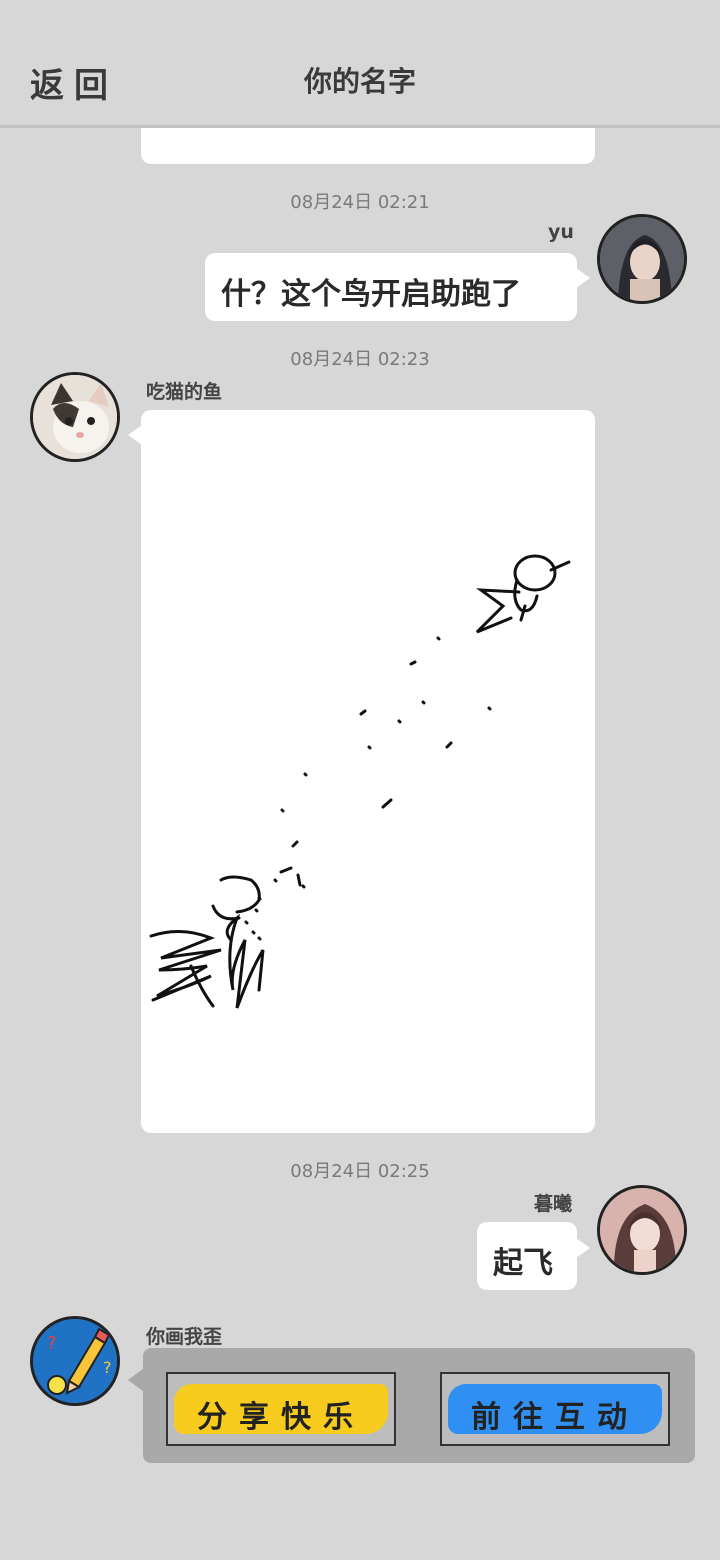  Describe the element at coordinates (360, 359) in the screenshot. I see `timestamp: 08月24日 02:23` at that location.